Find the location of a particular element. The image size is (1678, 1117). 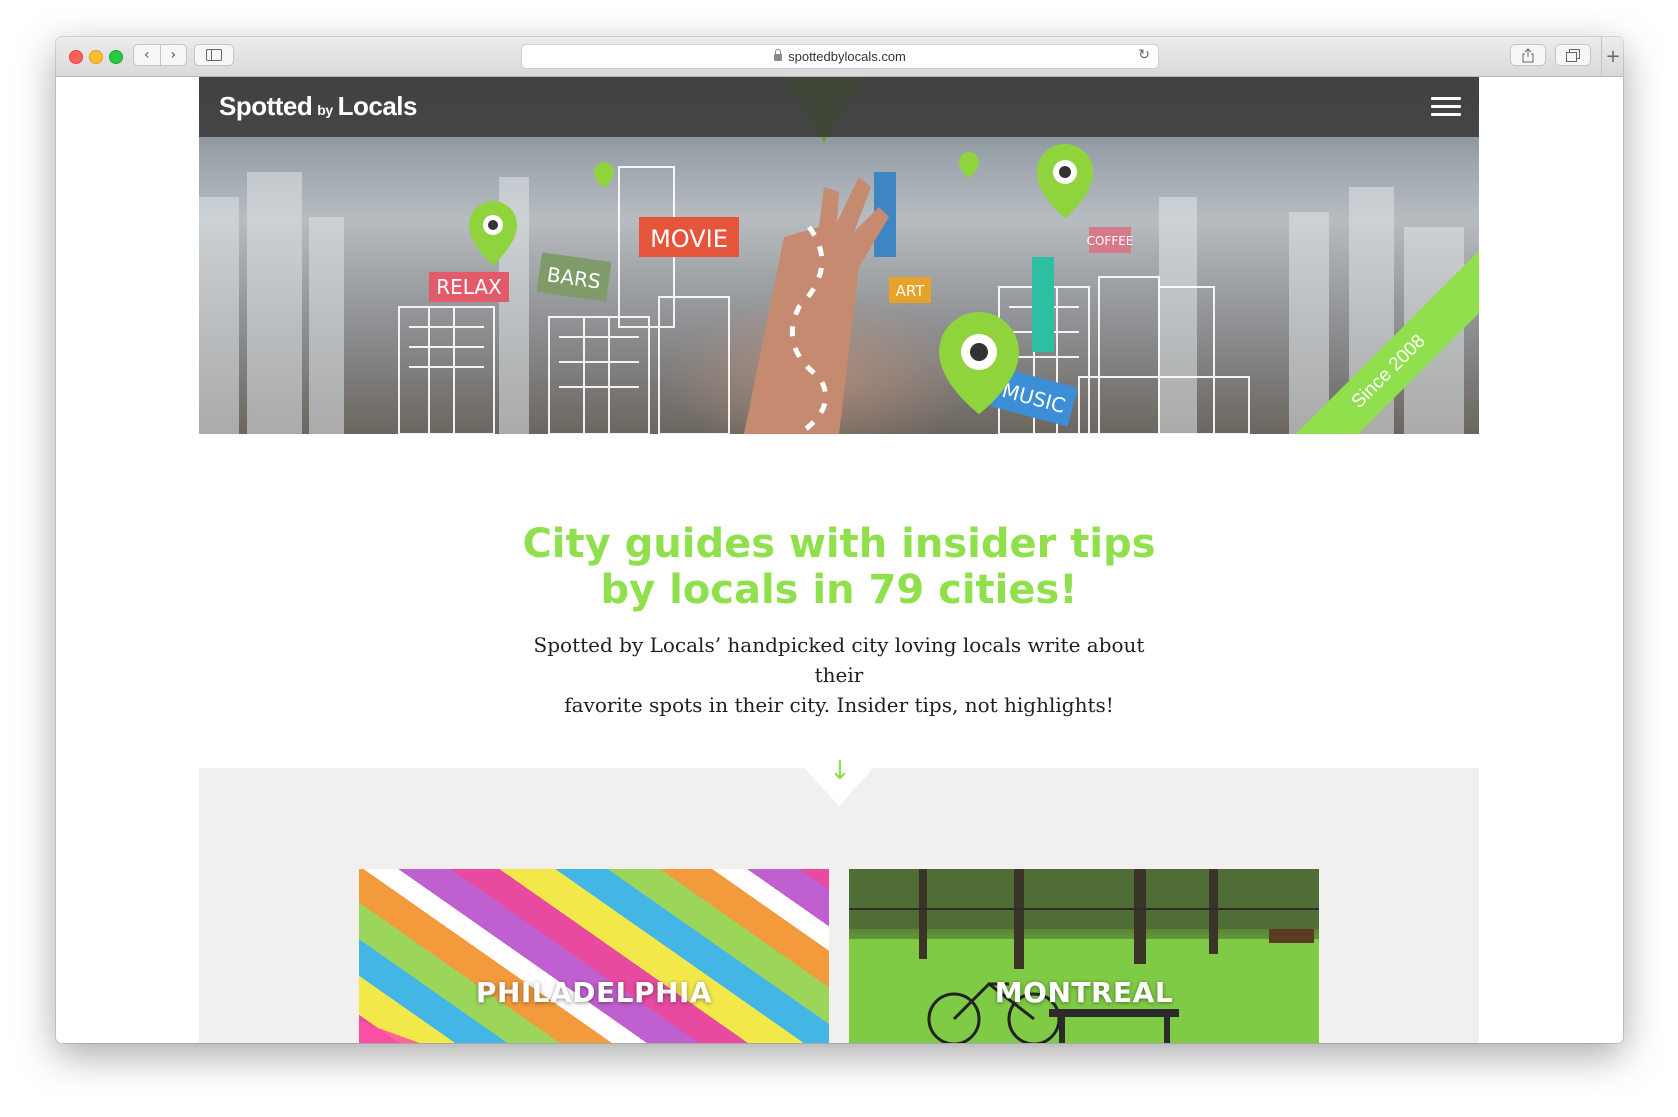

browser-titlebar: ‹ › spottedbylocals.com ↻ + is located at coordinates (839, 57).